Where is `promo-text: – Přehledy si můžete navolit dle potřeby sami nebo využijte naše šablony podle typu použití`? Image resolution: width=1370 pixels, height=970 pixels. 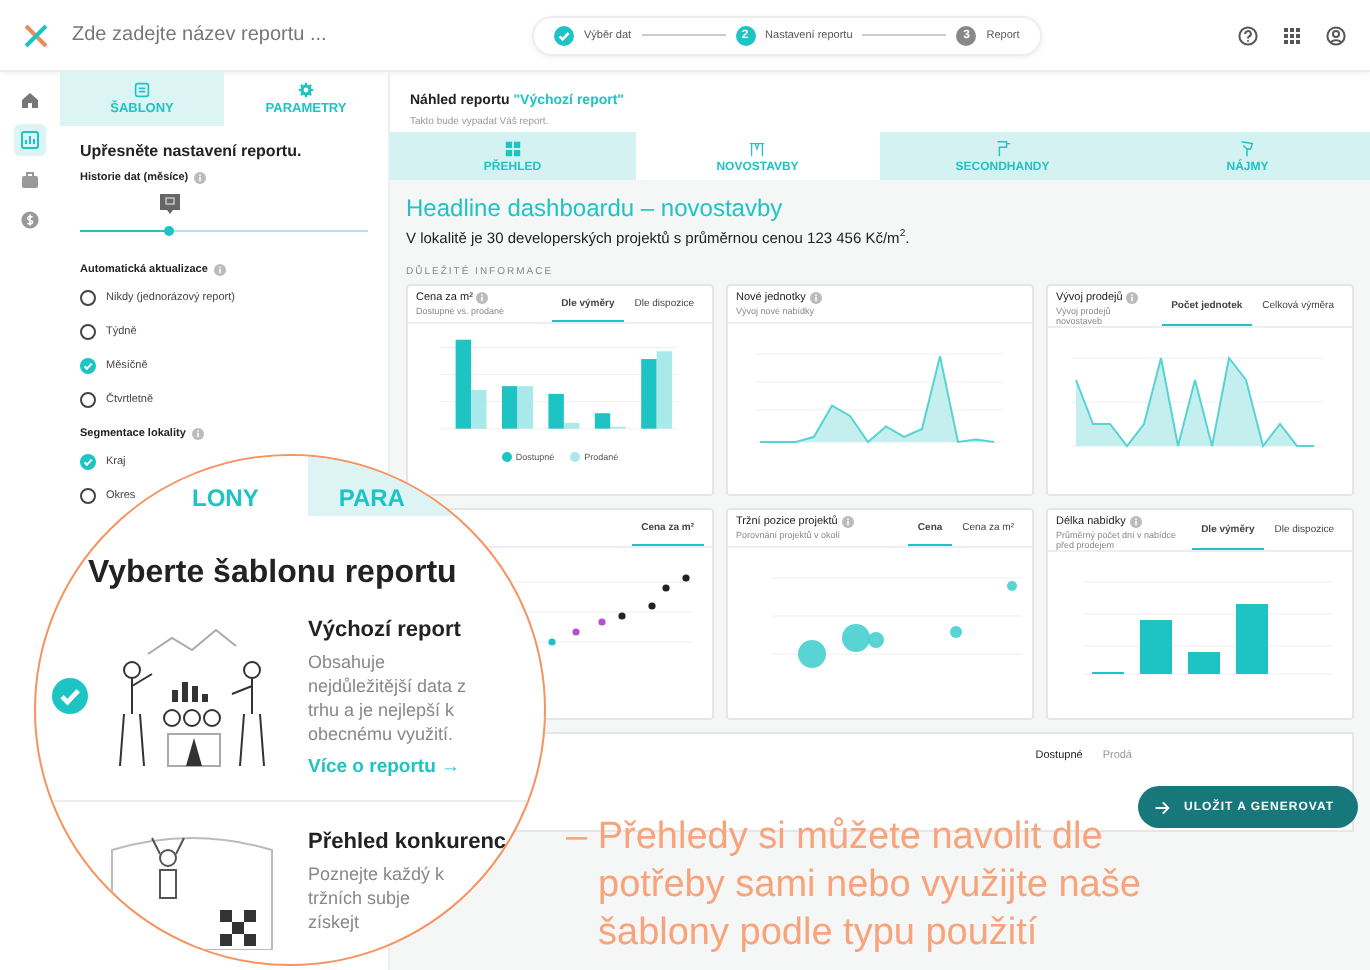 promo-text: – Přehledy si můžete navolit dle potřeby sami nebo využijte naše šablony podle typu použití is located at coordinates (854, 886).